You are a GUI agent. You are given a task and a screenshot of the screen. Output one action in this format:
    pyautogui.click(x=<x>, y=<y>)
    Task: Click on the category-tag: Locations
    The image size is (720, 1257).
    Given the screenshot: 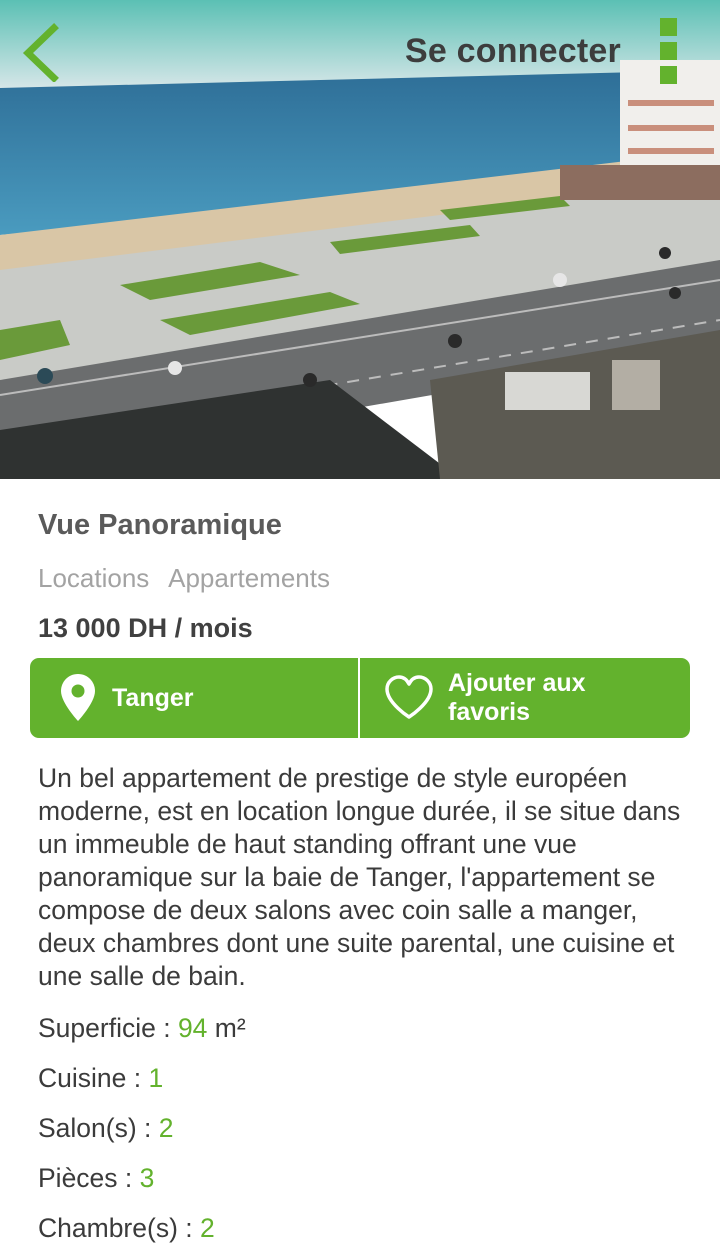 What is the action you would take?
    pyautogui.click(x=93, y=578)
    